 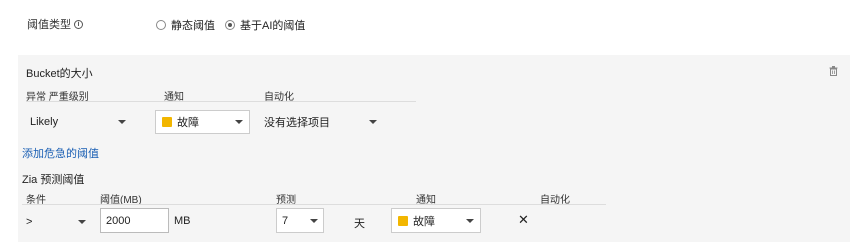 I want to click on radio-static-label: 静态阈值, so click(x=193, y=26).